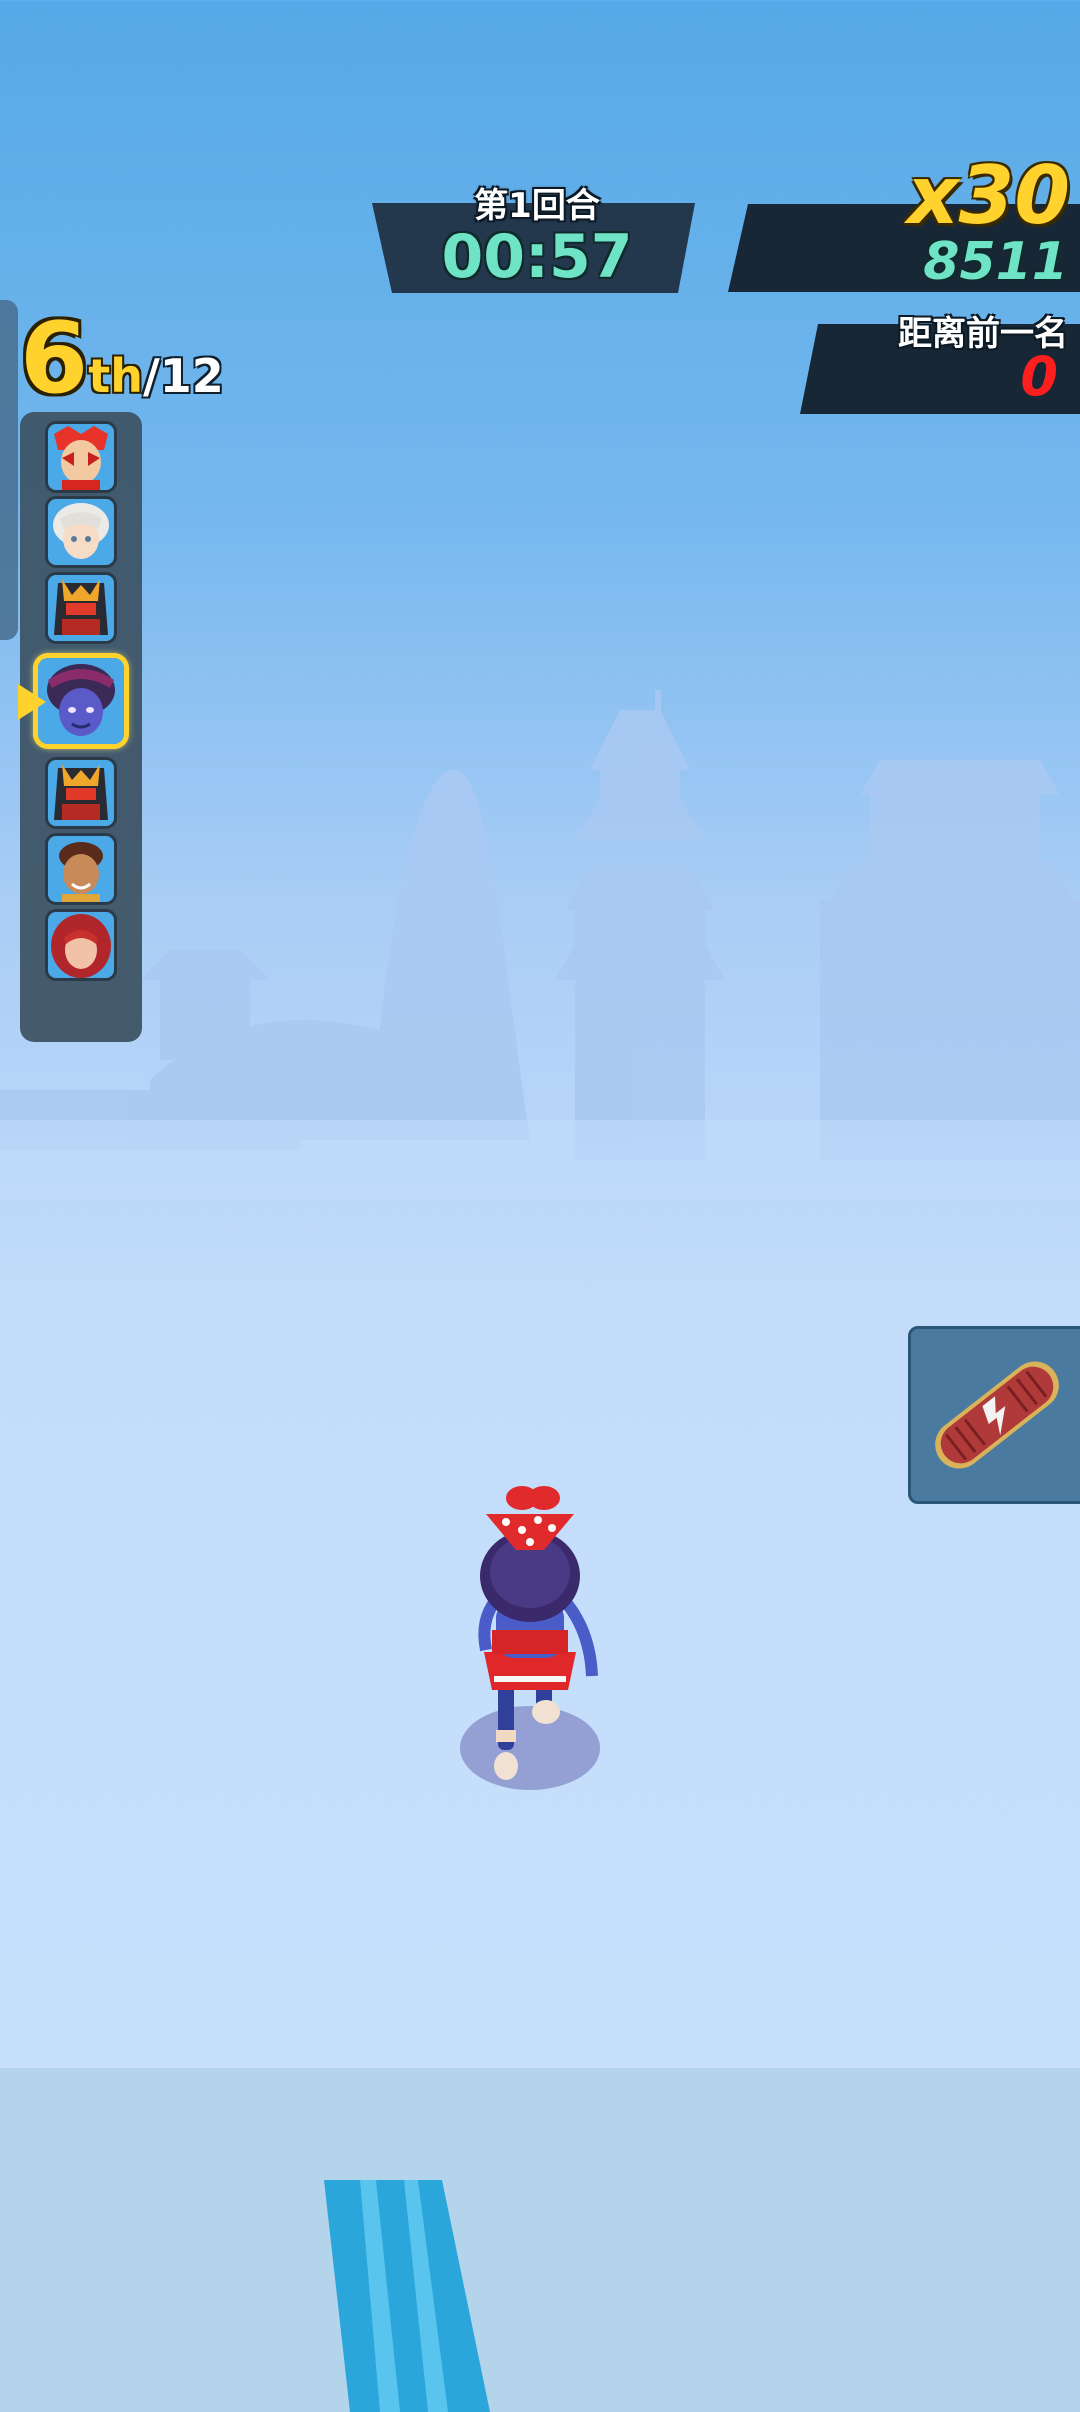 This screenshot has width=1080, height=2412. What do you see at coordinates (407, 2296) in the screenshot?
I see `track-rail` at bounding box center [407, 2296].